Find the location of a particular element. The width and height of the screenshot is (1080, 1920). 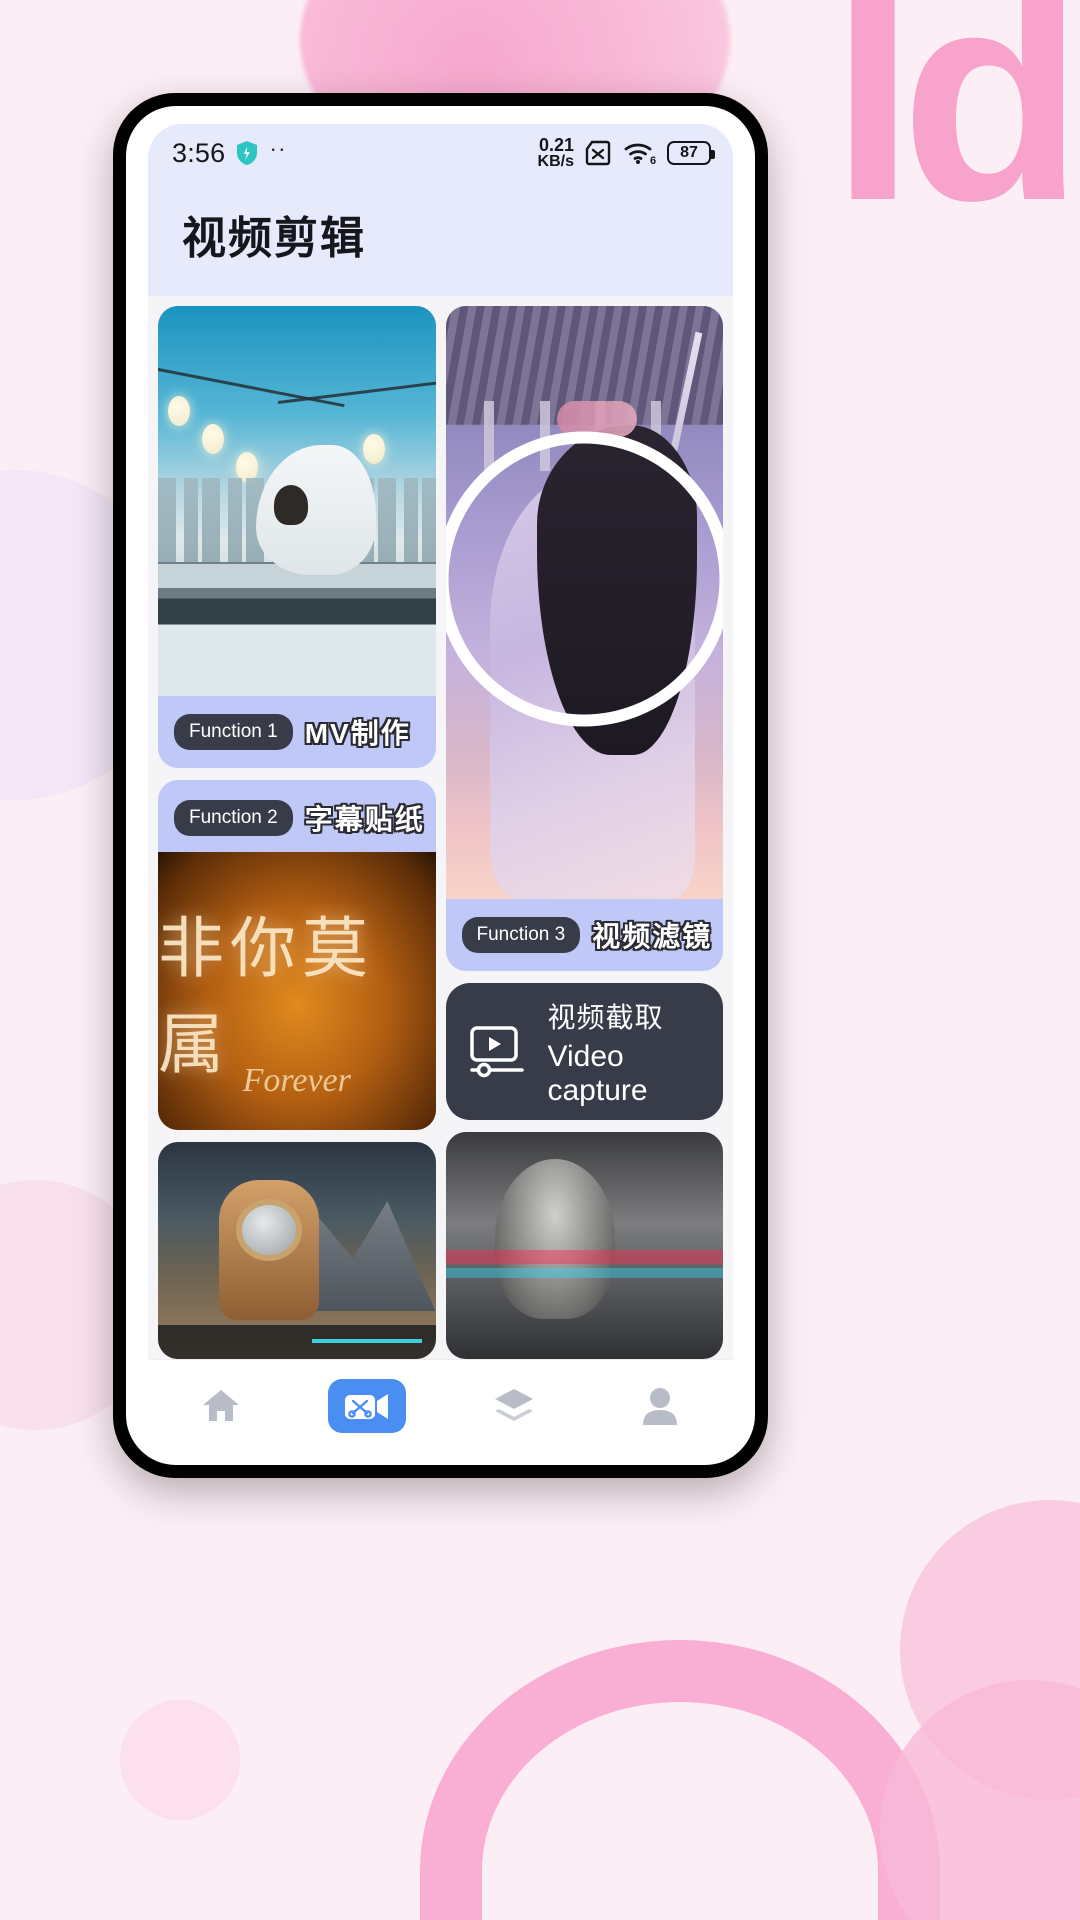

wifi-icon: 6 is located at coordinates (640, 154).